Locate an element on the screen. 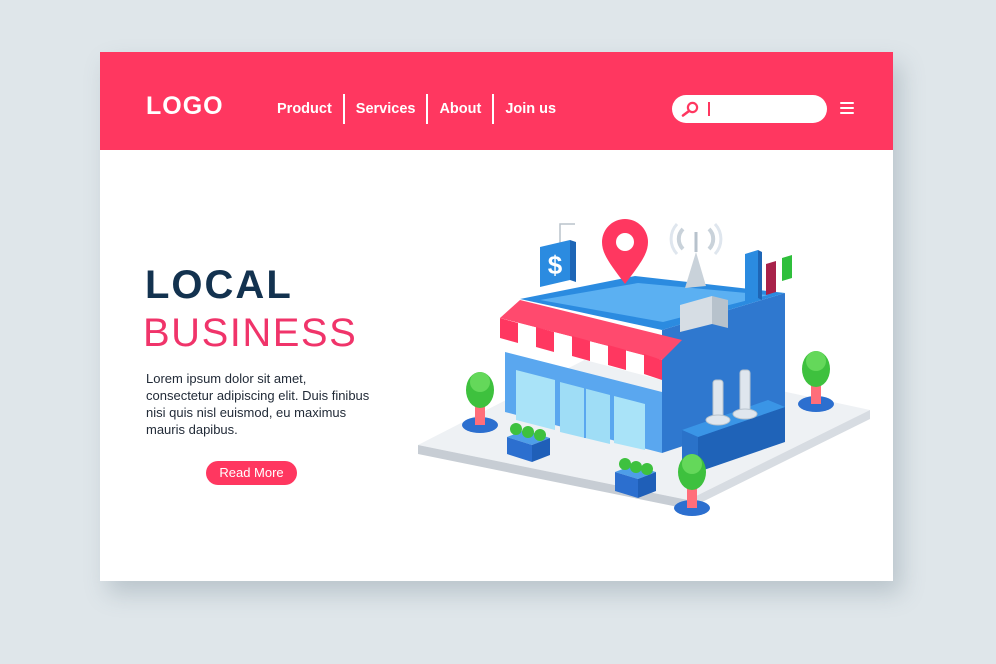 This screenshot has width=996, height=664. nav-item-services: Services is located at coordinates (386, 109).